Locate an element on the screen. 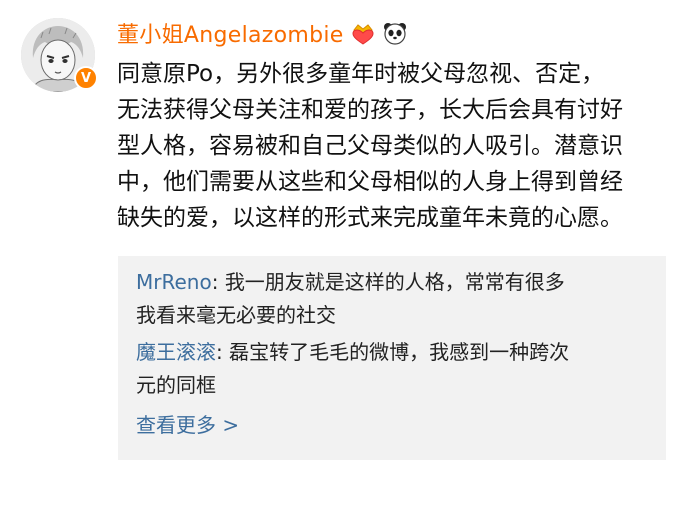 This screenshot has height=517, width=690. reply-text: 我看来毫无必要的社交 is located at coordinates (236, 315).